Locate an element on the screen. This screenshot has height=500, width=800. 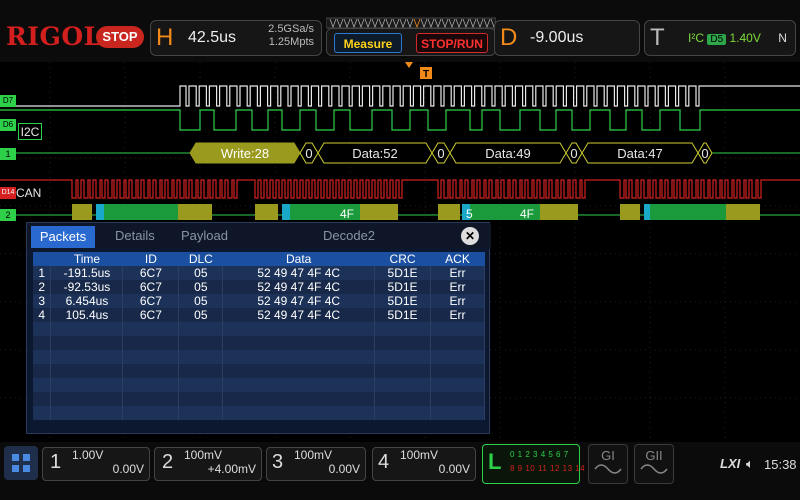
ch2-offset: +4.00mV is located at coordinates (231, 469).